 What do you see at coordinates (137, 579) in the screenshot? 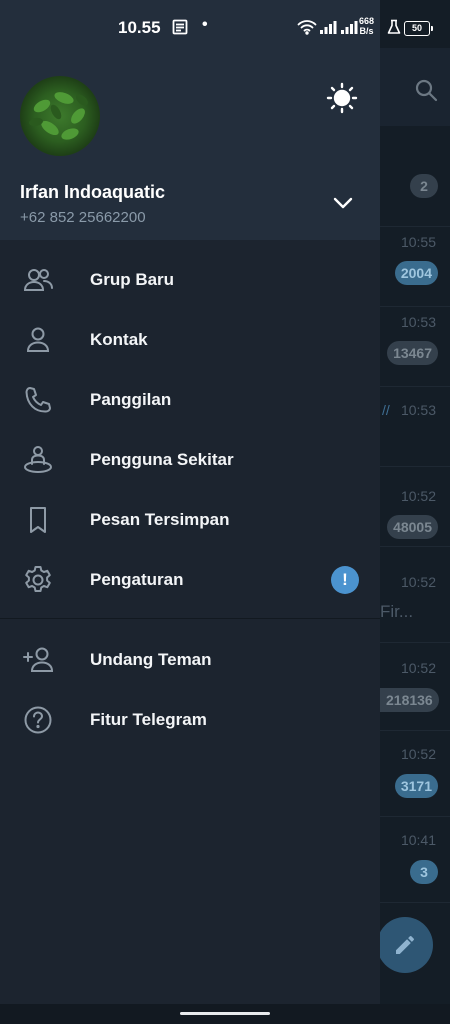
I see `menu-label: Pengaturan` at bounding box center [137, 579].